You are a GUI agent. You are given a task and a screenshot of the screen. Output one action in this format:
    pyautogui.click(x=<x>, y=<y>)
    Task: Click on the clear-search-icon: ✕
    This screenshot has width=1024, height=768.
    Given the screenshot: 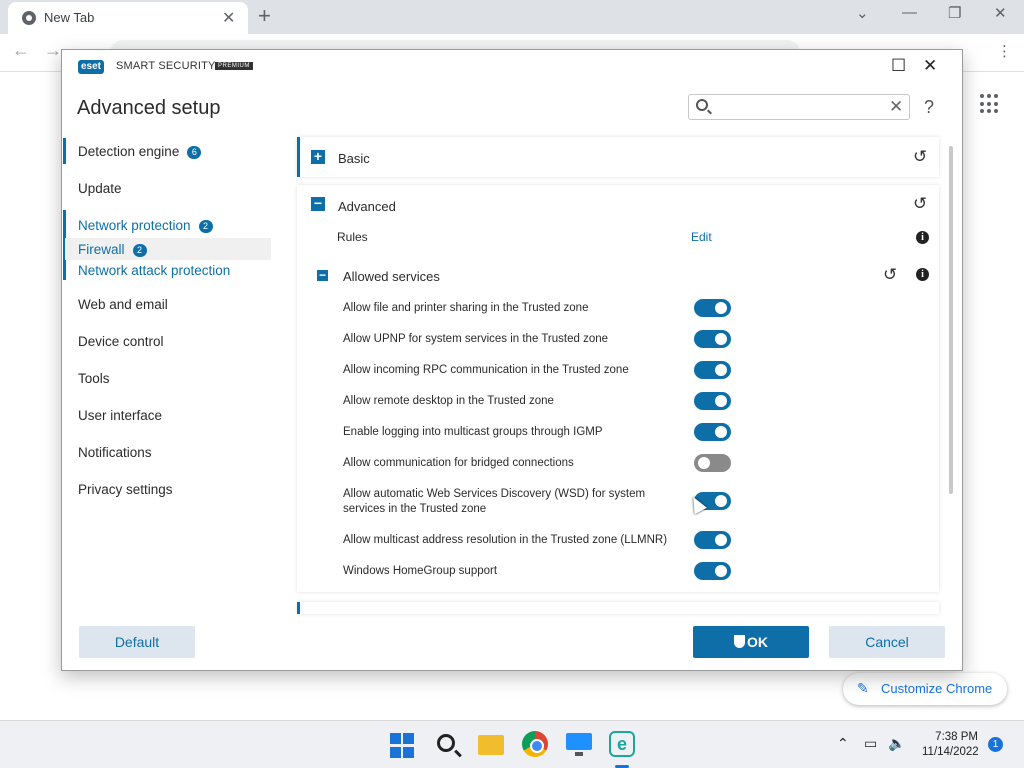 What is the action you would take?
    pyautogui.click(x=896, y=107)
    